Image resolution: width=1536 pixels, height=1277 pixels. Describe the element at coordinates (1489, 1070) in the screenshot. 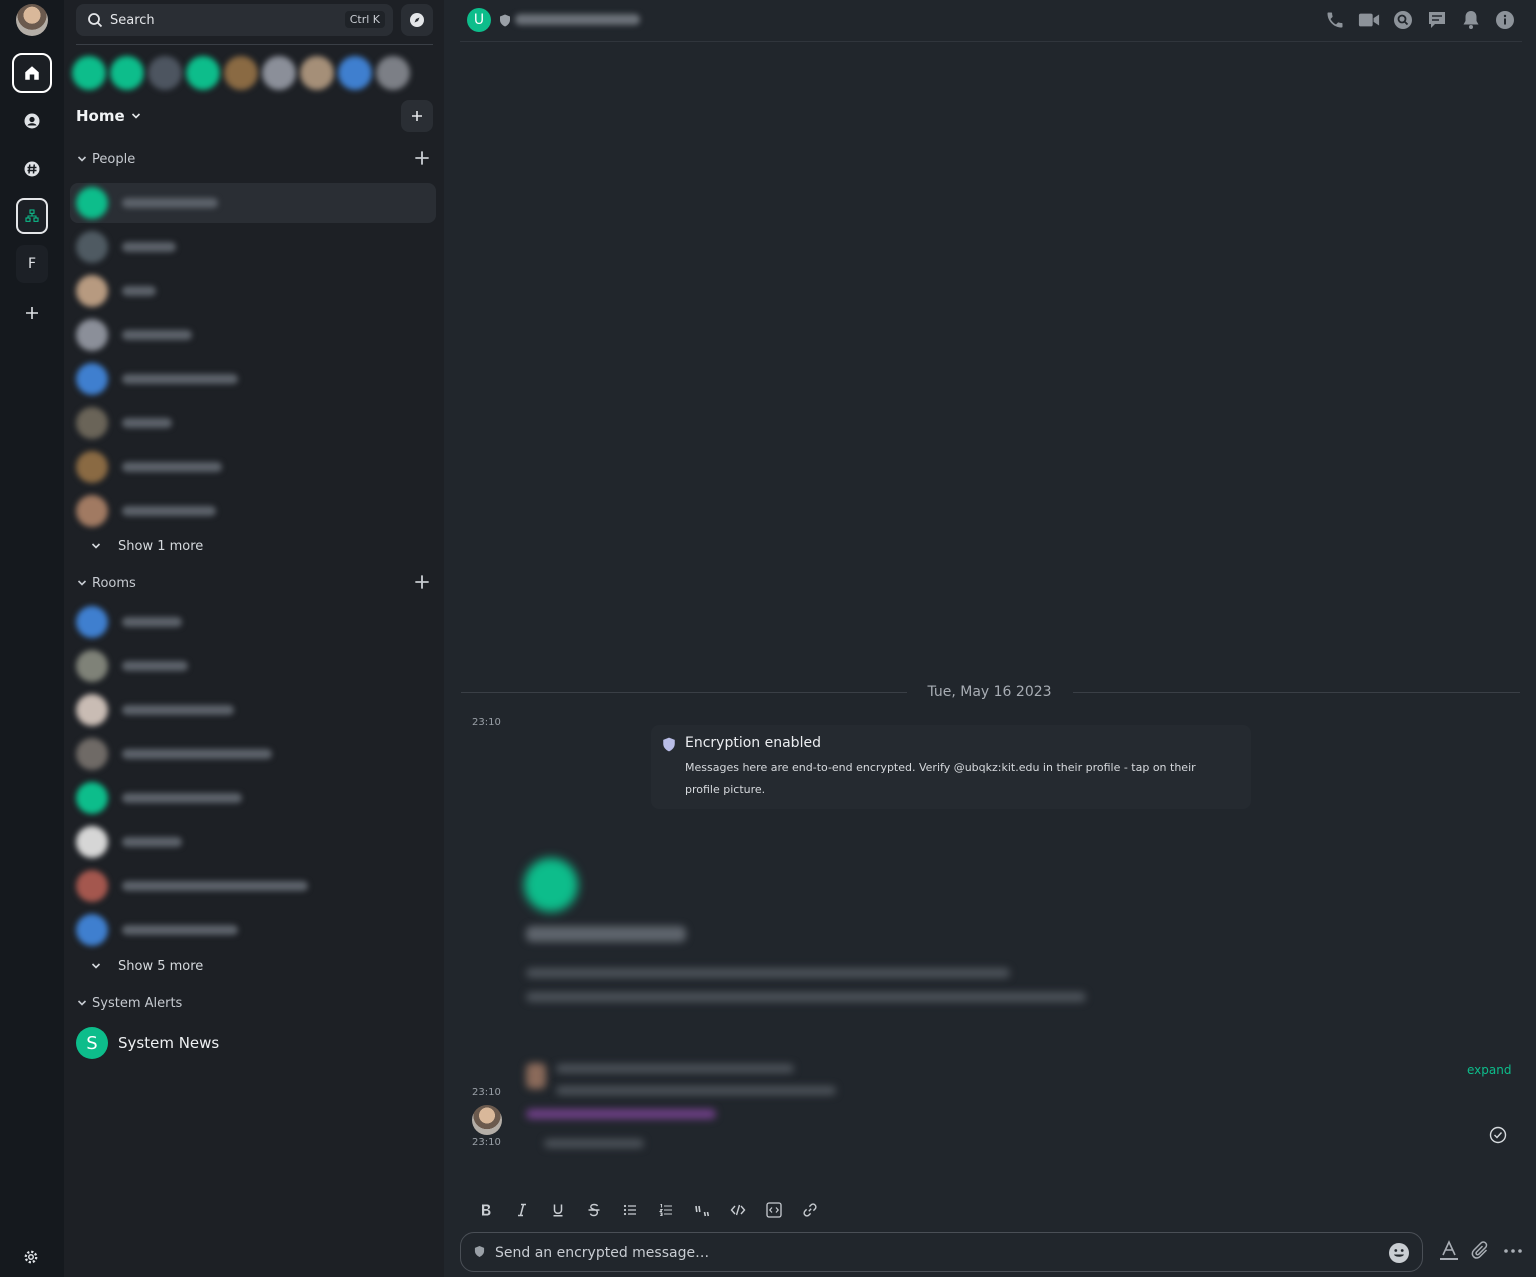

I see `expand-link: expand` at that location.